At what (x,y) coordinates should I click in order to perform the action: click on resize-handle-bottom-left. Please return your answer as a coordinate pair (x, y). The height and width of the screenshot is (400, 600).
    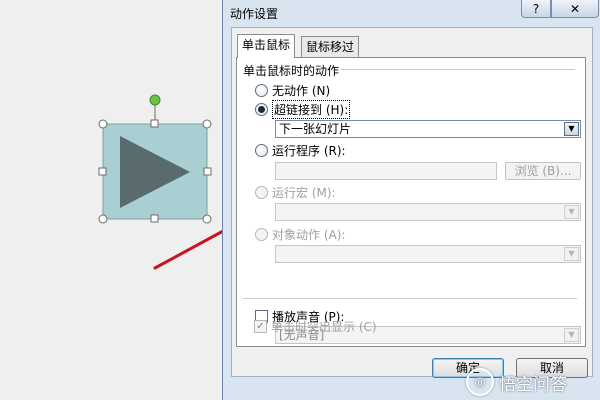
    Looking at the image, I should click on (103, 219).